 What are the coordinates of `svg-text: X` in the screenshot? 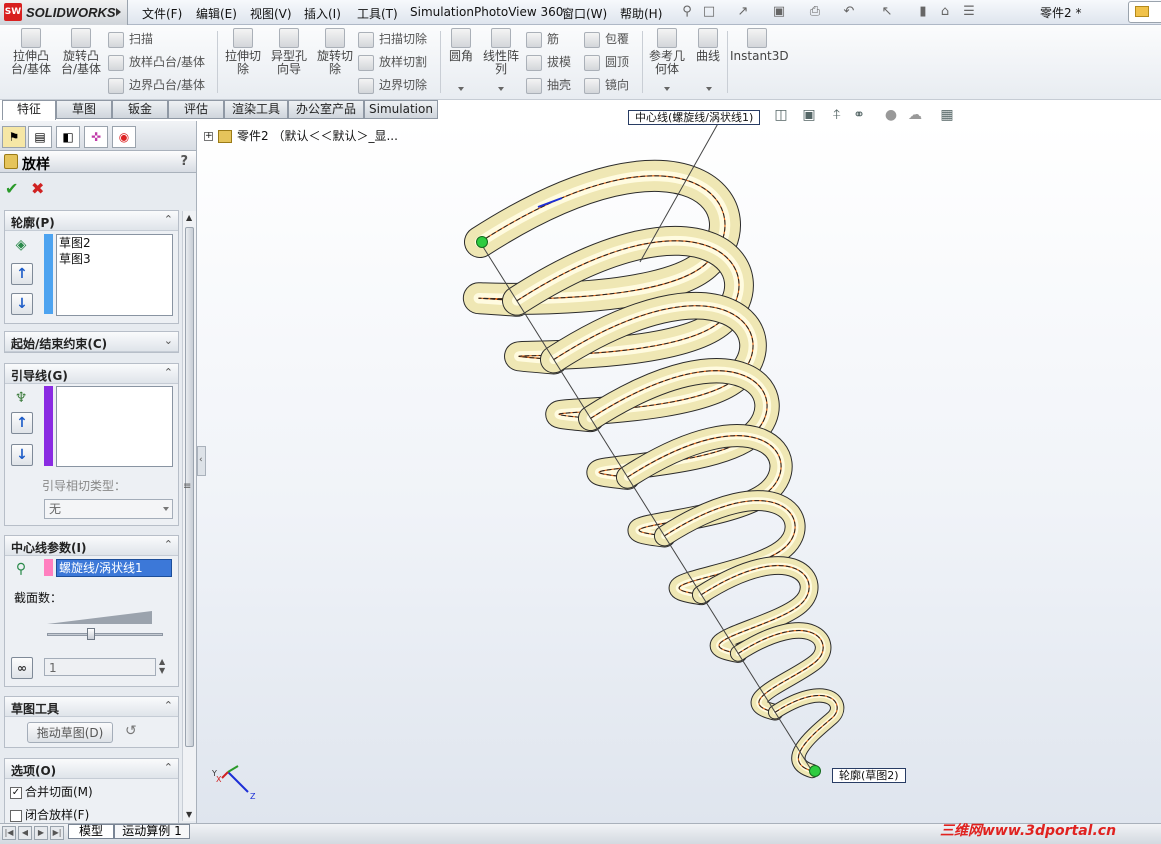 It's located at (219, 779).